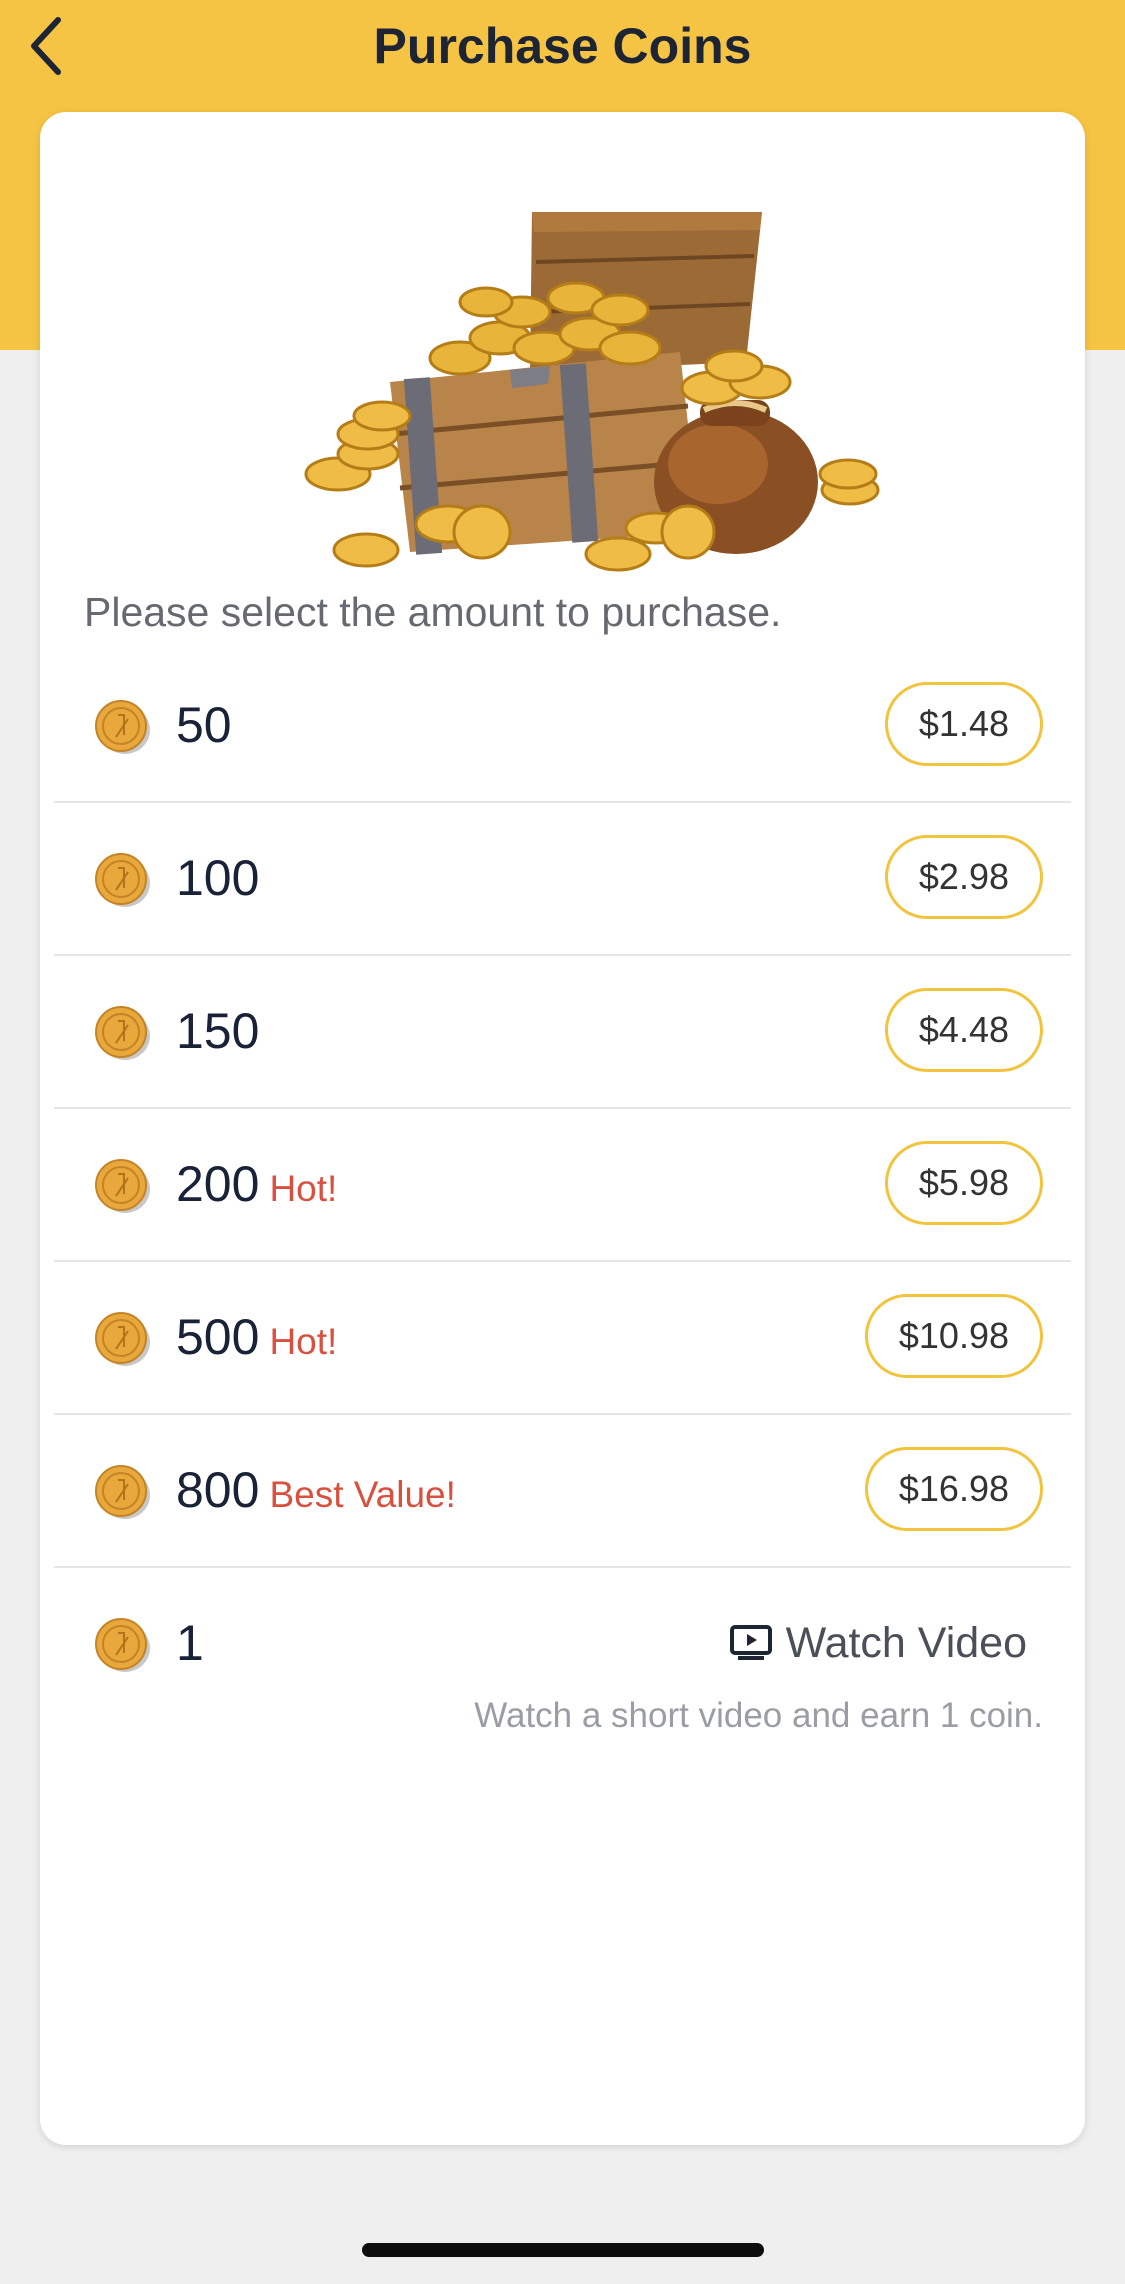  What do you see at coordinates (953, 1489) in the screenshot?
I see `price-button: $16.98` at bounding box center [953, 1489].